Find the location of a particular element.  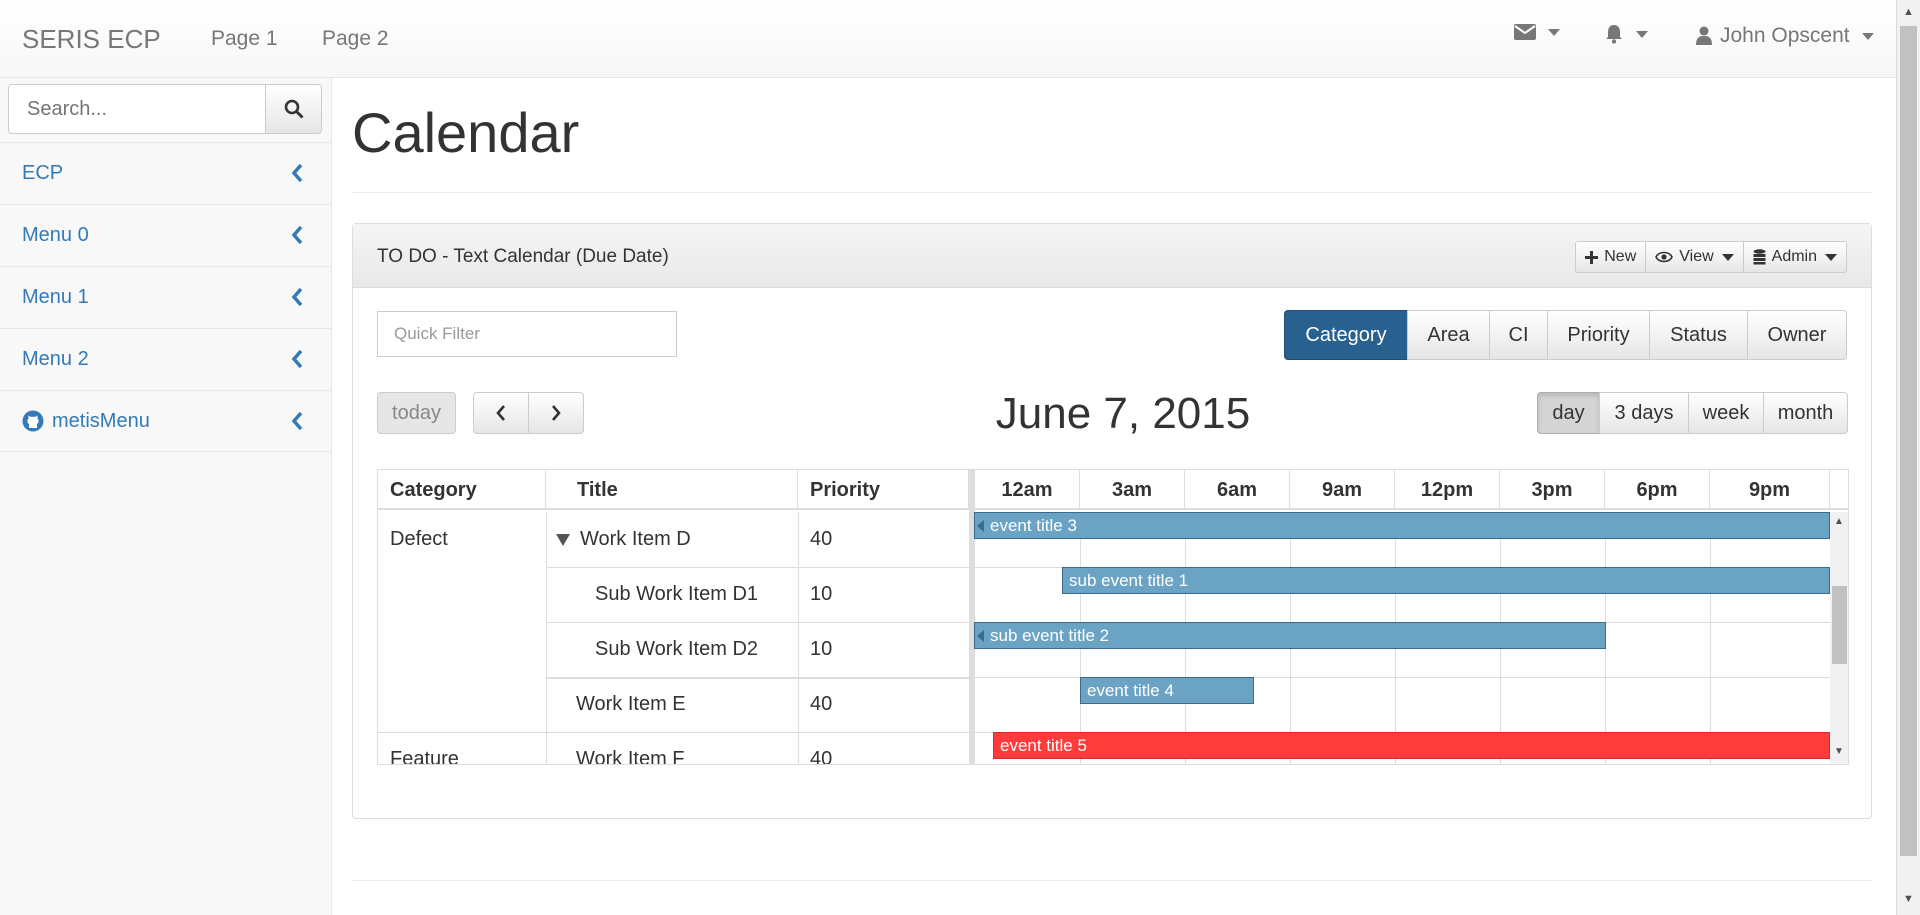

admin-button: Admin is located at coordinates (1794, 257).